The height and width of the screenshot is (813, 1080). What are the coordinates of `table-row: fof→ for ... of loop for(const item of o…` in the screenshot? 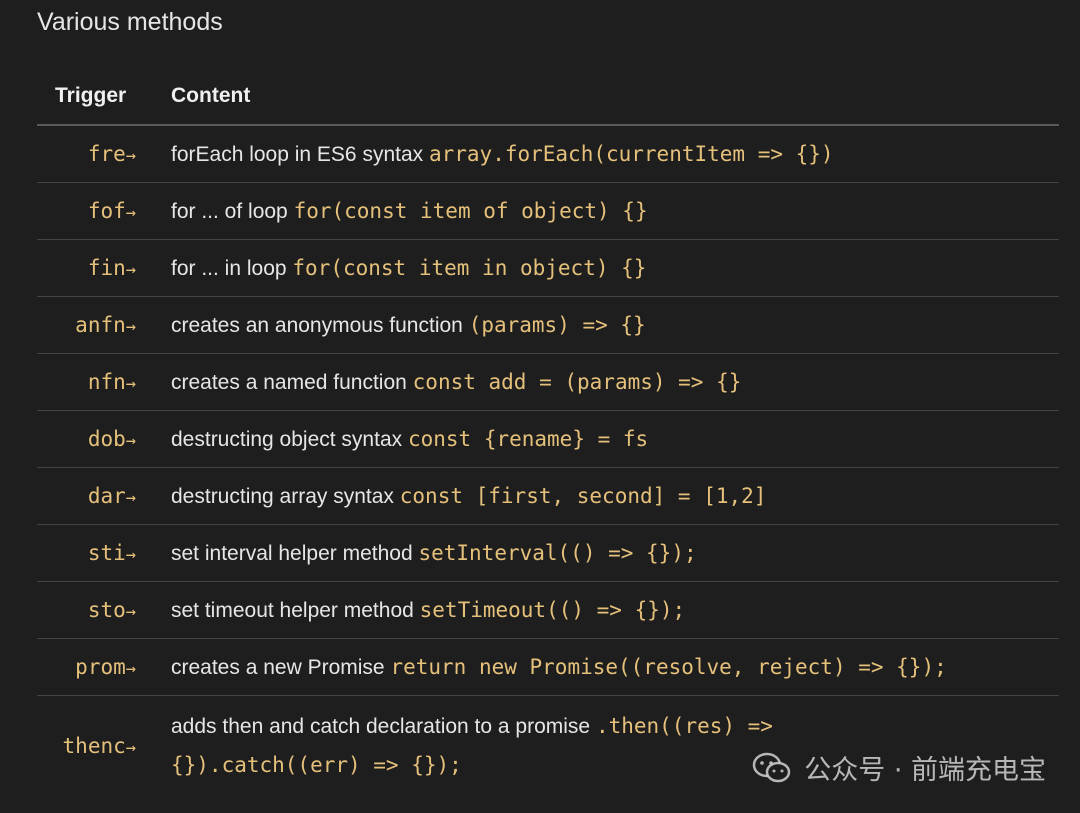 It's located at (548, 211).